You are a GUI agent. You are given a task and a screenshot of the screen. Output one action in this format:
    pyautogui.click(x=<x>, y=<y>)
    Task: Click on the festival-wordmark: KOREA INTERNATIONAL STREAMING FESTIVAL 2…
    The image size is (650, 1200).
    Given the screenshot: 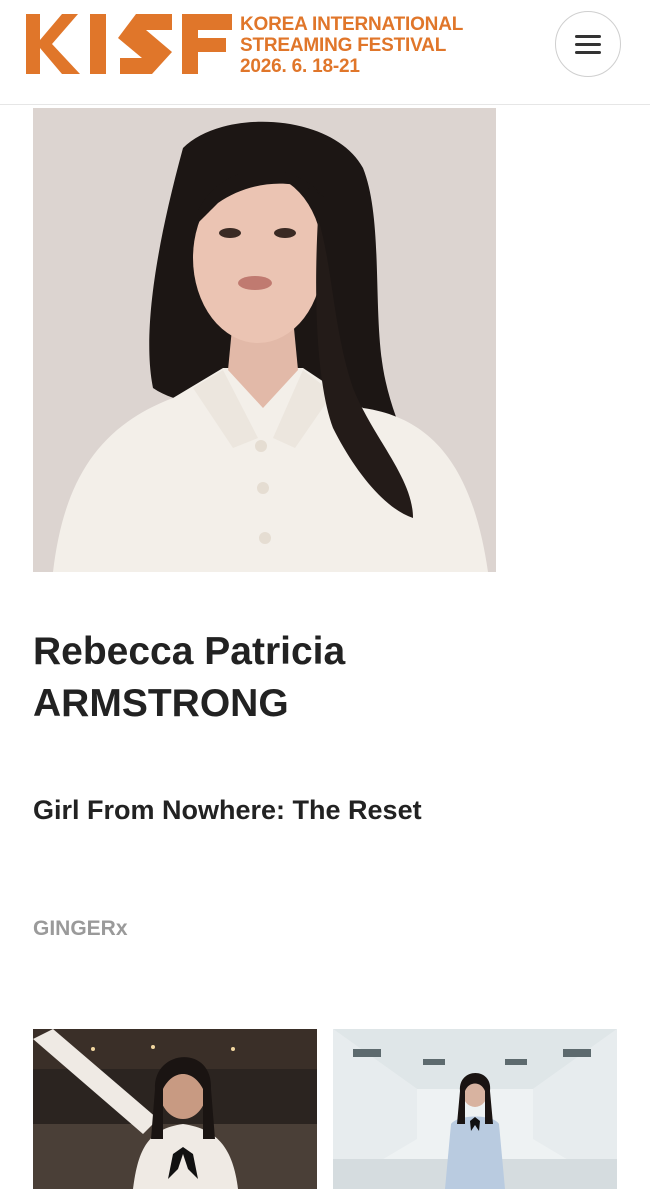 What is the action you would take?
    pyautogui.click(x=351, y=45)
    